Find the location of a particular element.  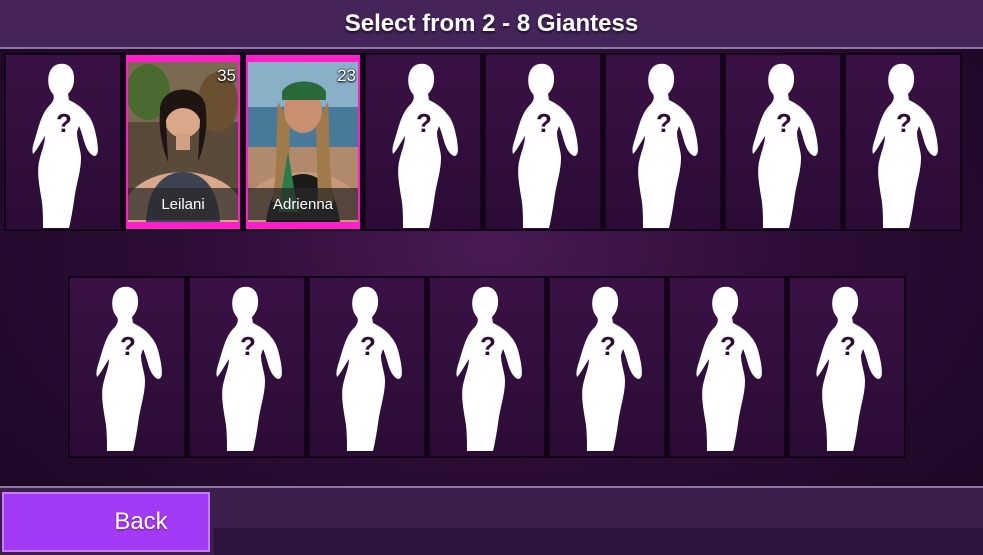

character-name: Leilani is located at coordinates (183, 204).